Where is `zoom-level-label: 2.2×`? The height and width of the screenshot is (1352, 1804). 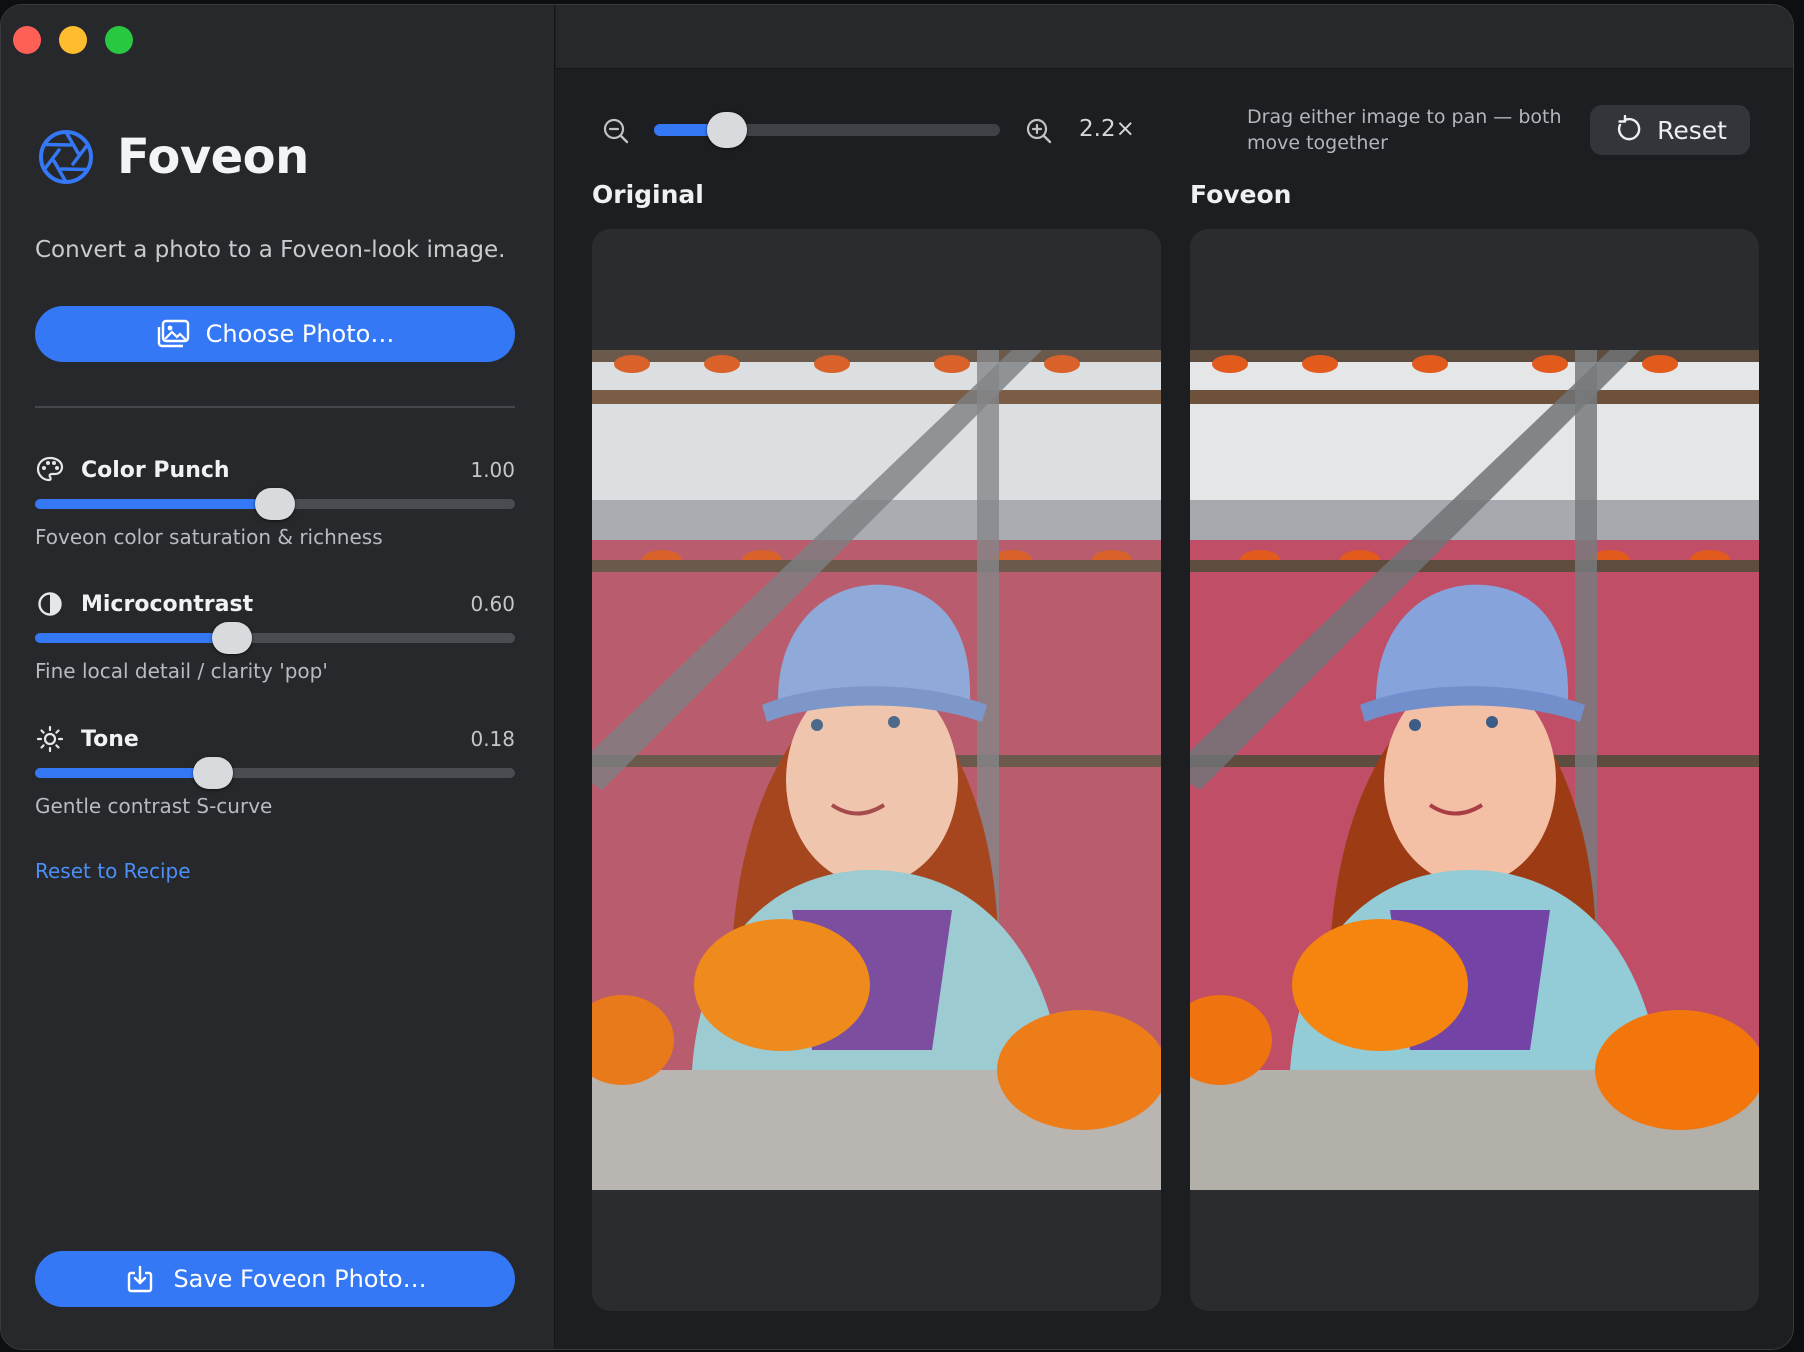
zoom-level-label: 2.2× is located at coordinates (1107, 129).